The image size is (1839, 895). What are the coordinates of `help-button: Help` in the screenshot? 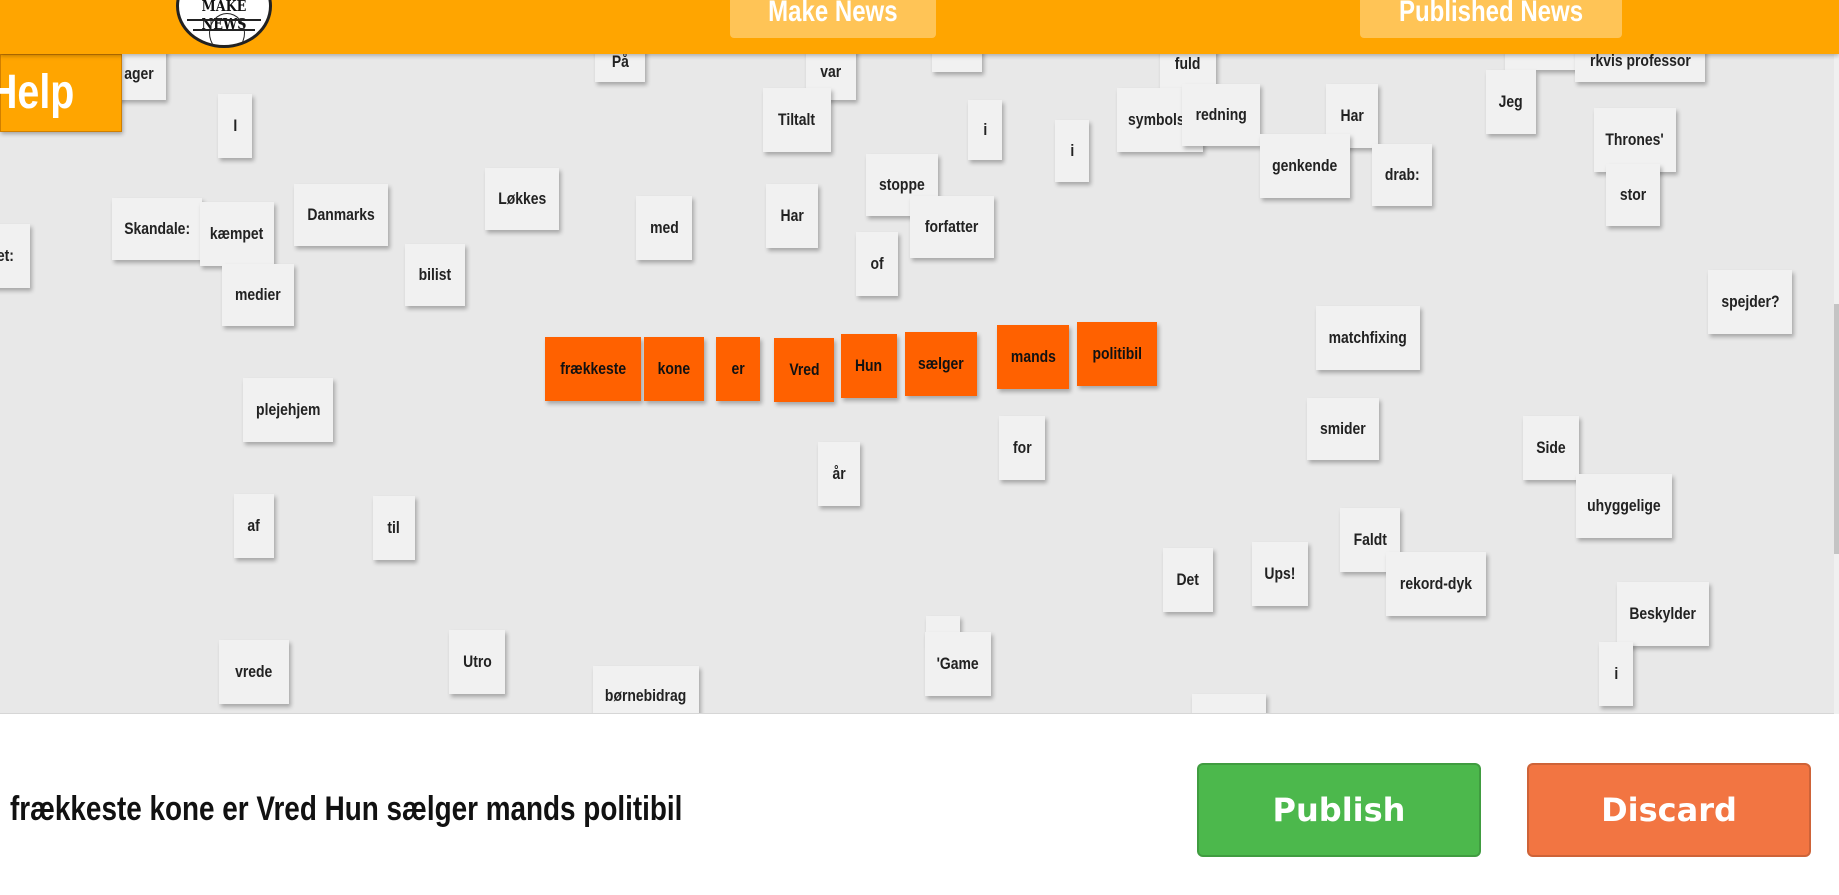 It's located at (61, 93).